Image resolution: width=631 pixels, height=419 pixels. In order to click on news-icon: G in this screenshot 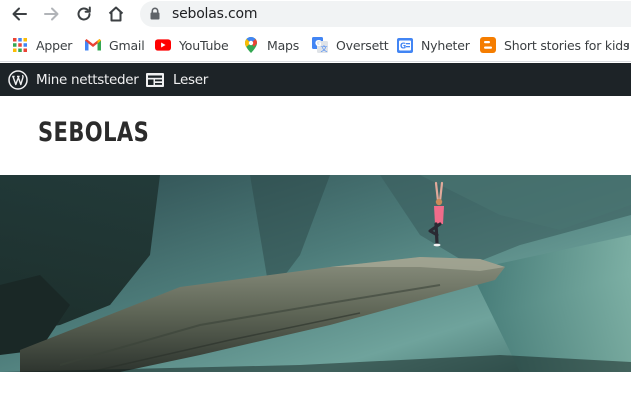, I will do `click(405, 45)`.